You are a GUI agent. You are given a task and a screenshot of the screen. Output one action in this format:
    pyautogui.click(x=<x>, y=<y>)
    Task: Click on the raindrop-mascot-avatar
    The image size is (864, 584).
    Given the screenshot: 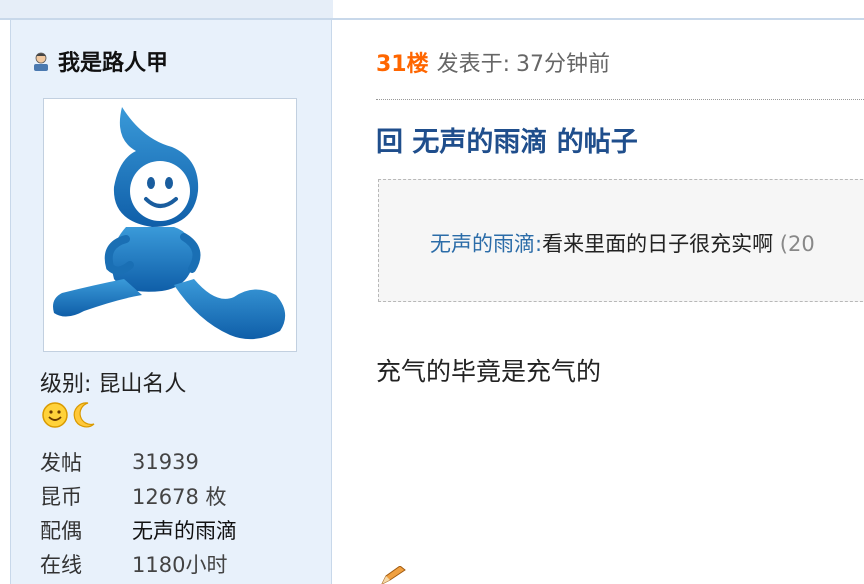 What is the action you would take?
    pyautogui.click(x=169, y=223)
    